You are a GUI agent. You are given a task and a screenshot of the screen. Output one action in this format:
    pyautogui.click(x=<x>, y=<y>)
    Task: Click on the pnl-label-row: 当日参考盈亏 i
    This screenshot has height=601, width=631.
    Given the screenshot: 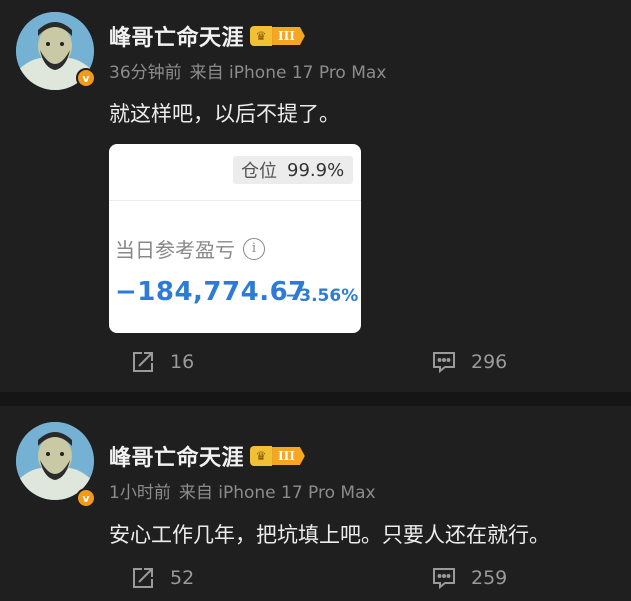 What is the action you would take?
    pyautogui.click(x=190, y=248)
    